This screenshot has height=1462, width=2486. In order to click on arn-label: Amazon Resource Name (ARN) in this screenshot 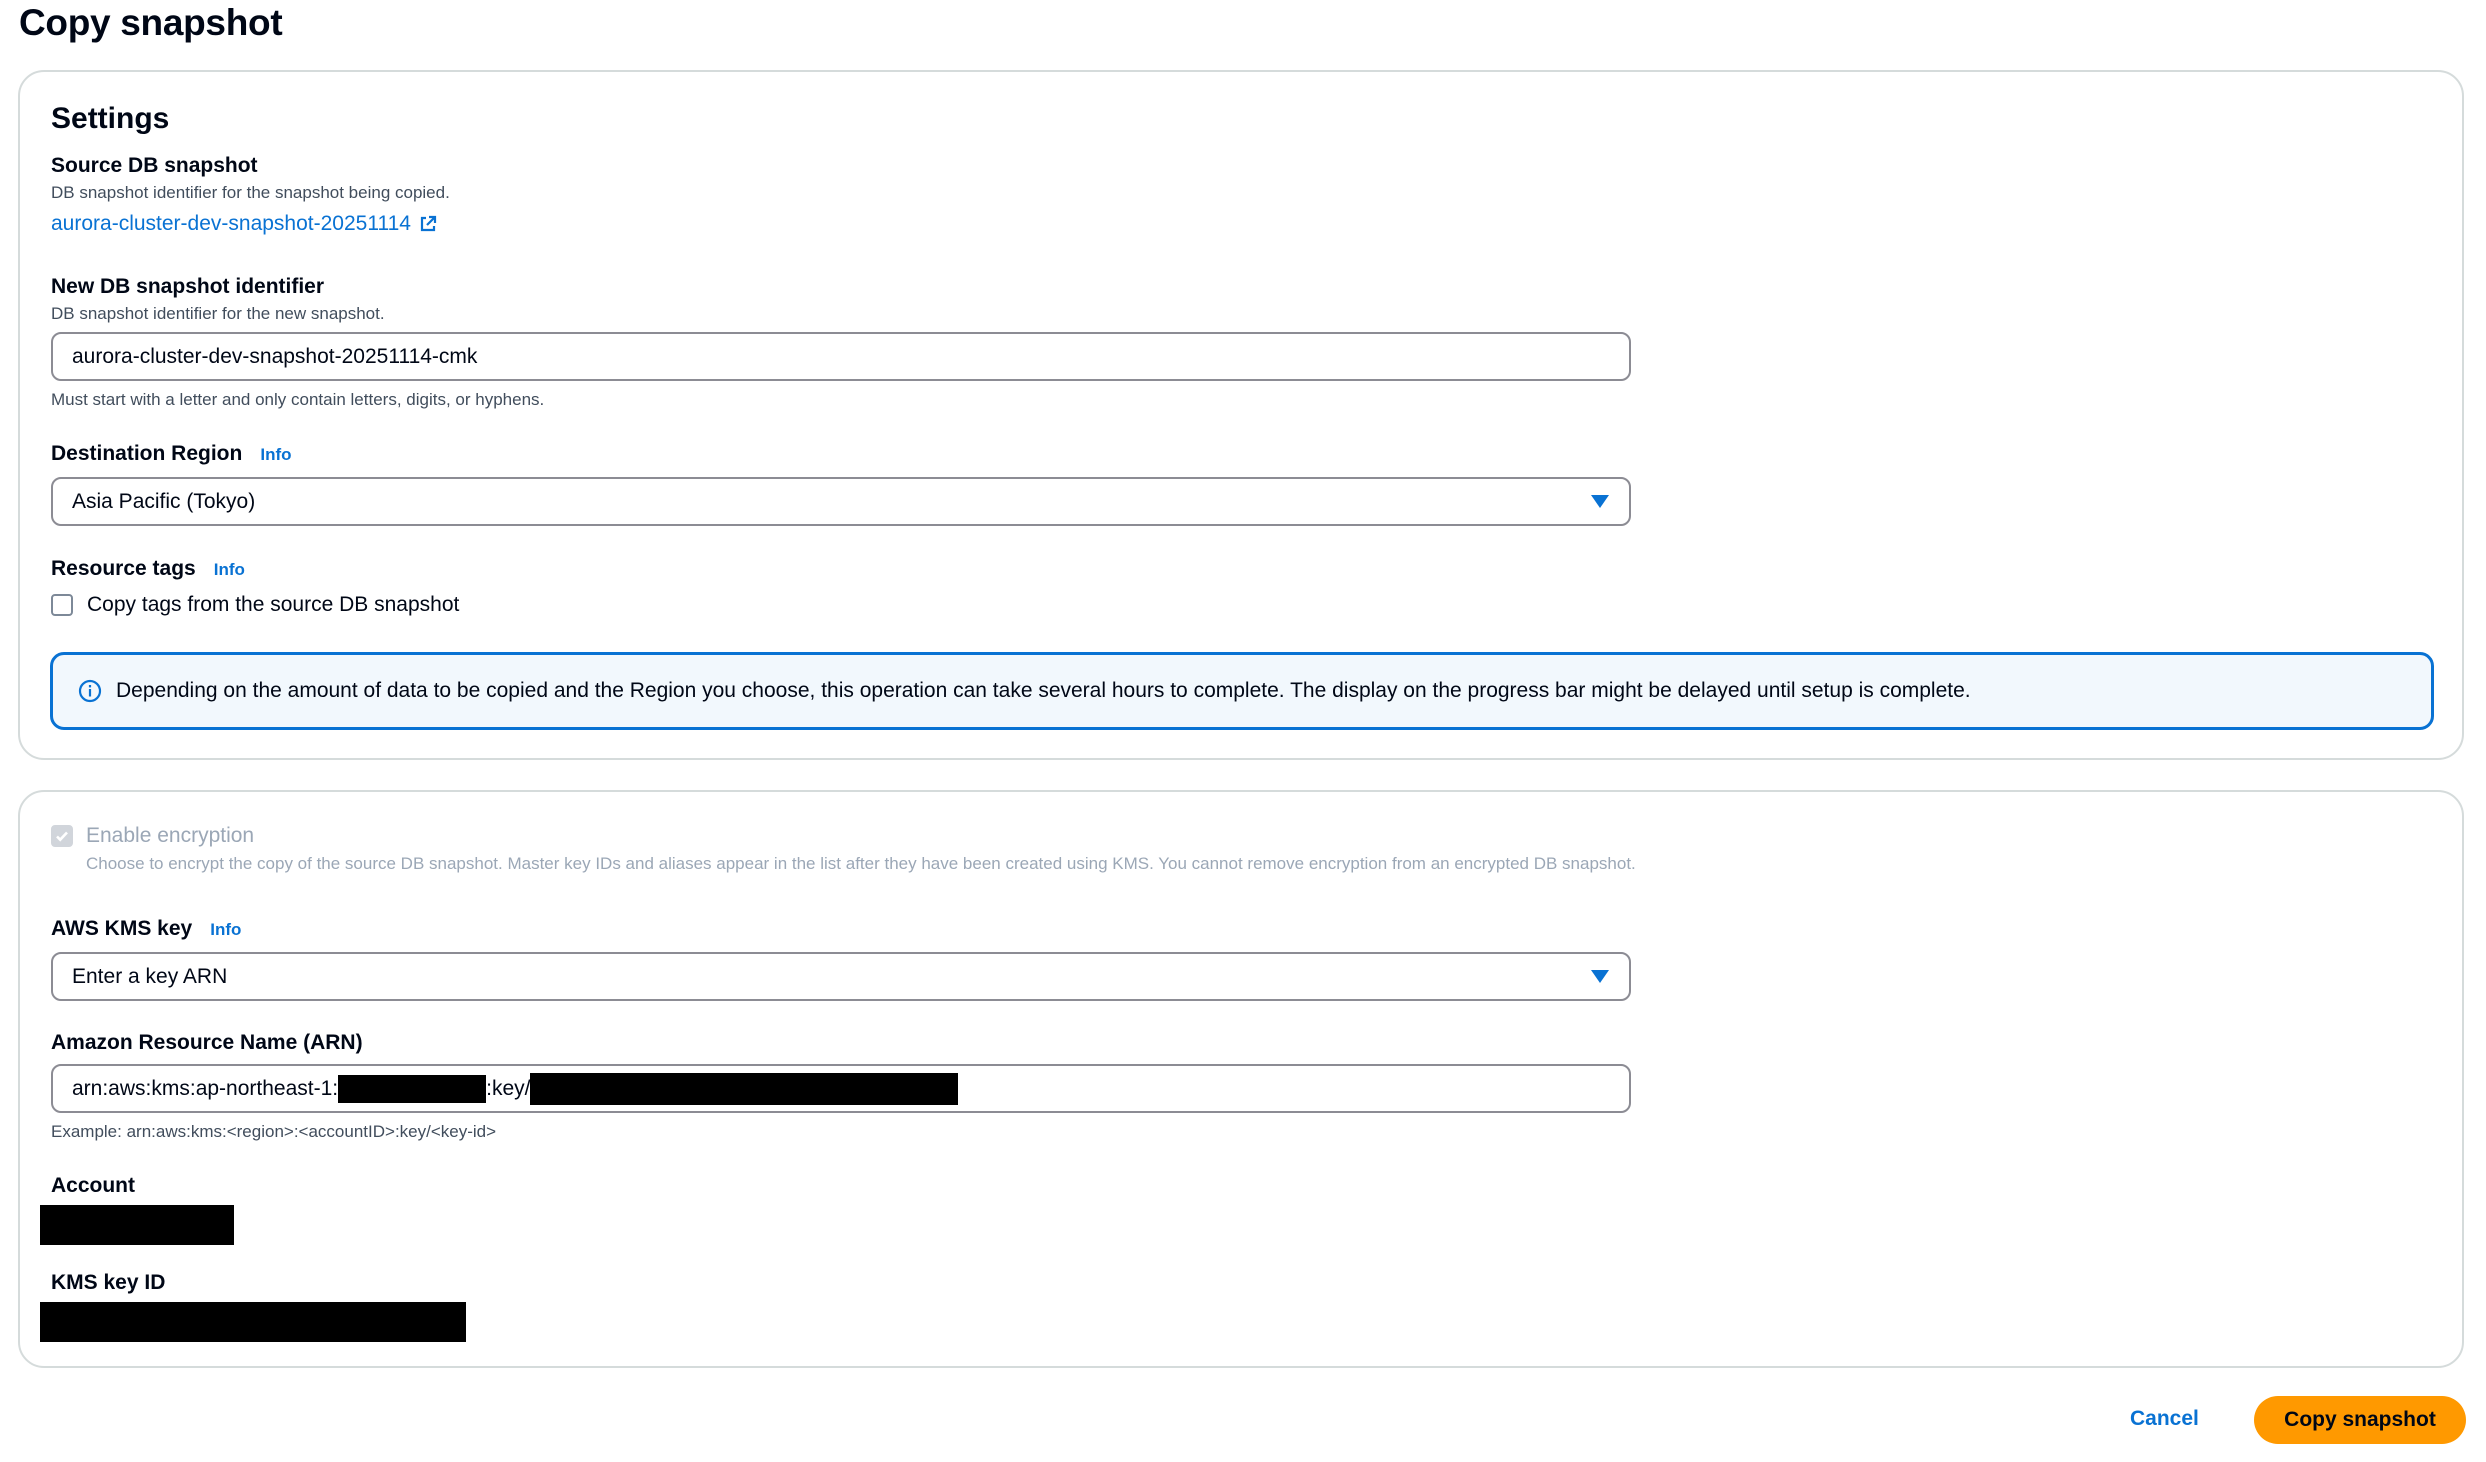, I will do `click(207, 1042)`.